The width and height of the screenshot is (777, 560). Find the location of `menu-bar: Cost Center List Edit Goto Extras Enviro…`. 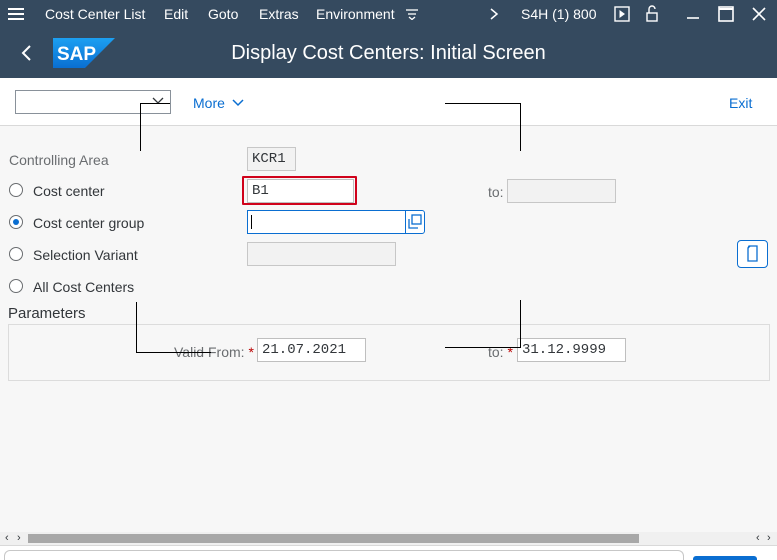

menu-bar: Cost Center List Edit Goto Extras Enviro… is located at coordinates (388, 14).